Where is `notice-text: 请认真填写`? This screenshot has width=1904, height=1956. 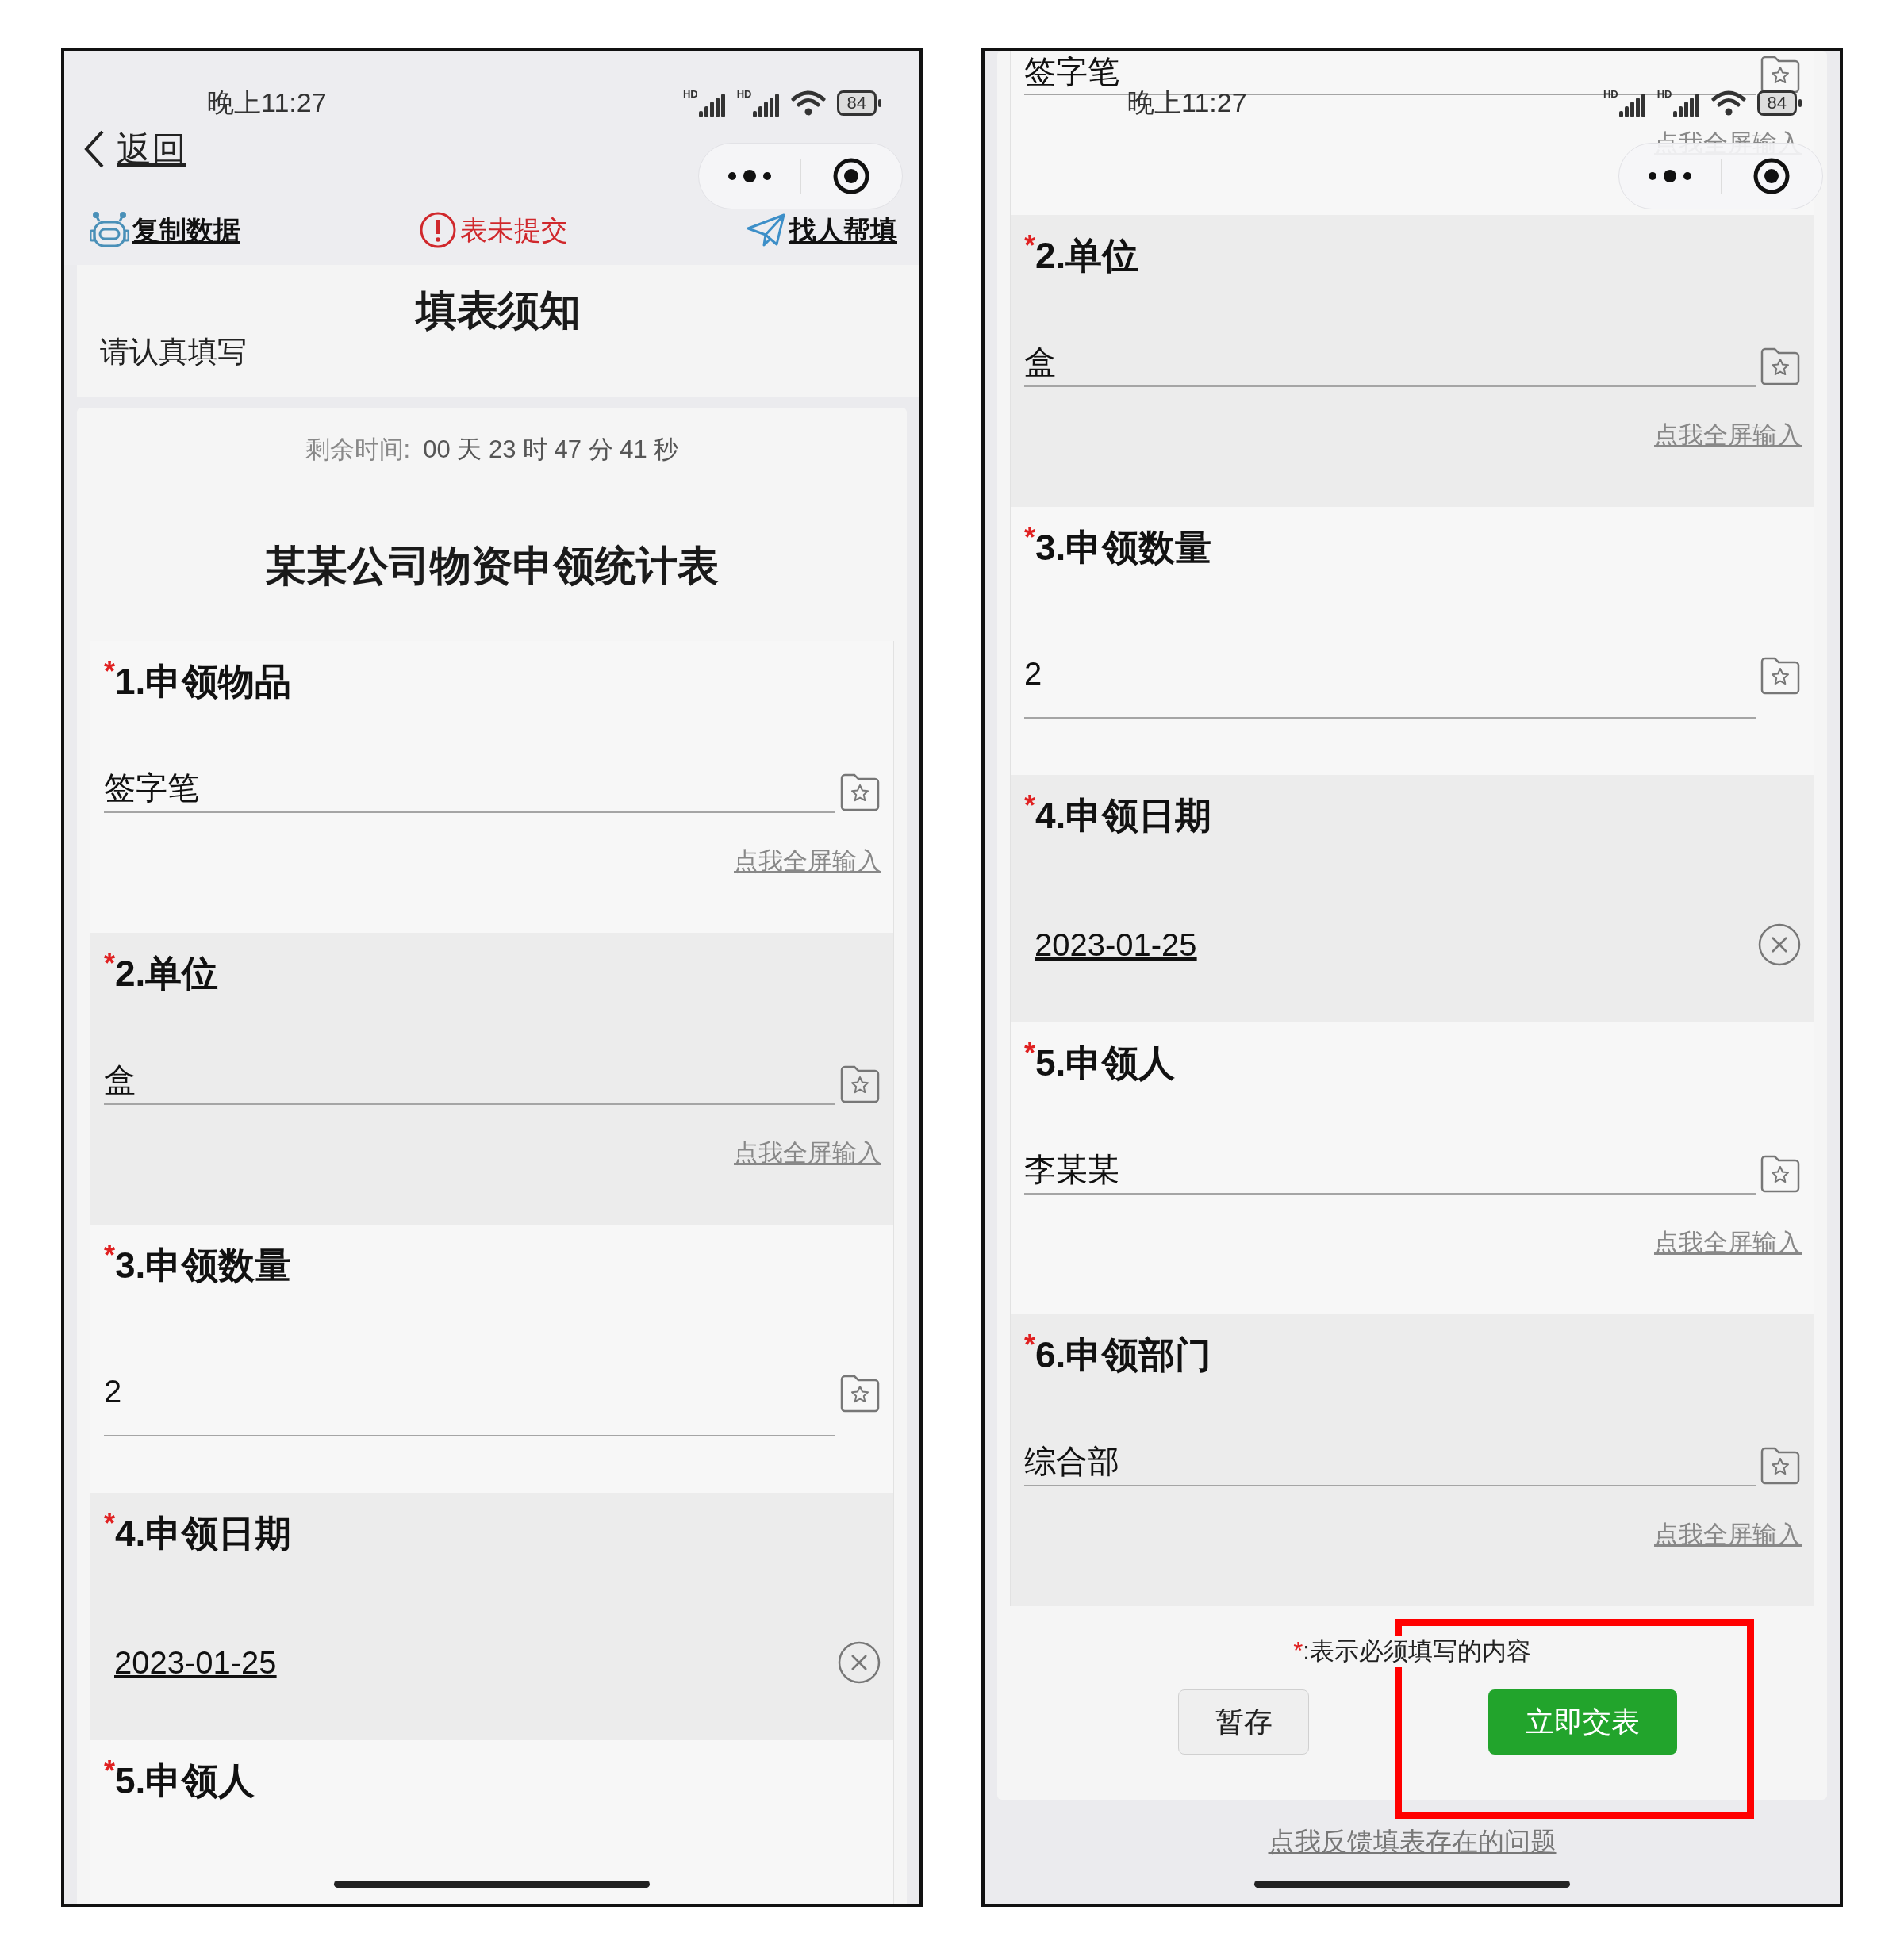
notice-text: 请认真填写 is located at coordinates (174, 352).